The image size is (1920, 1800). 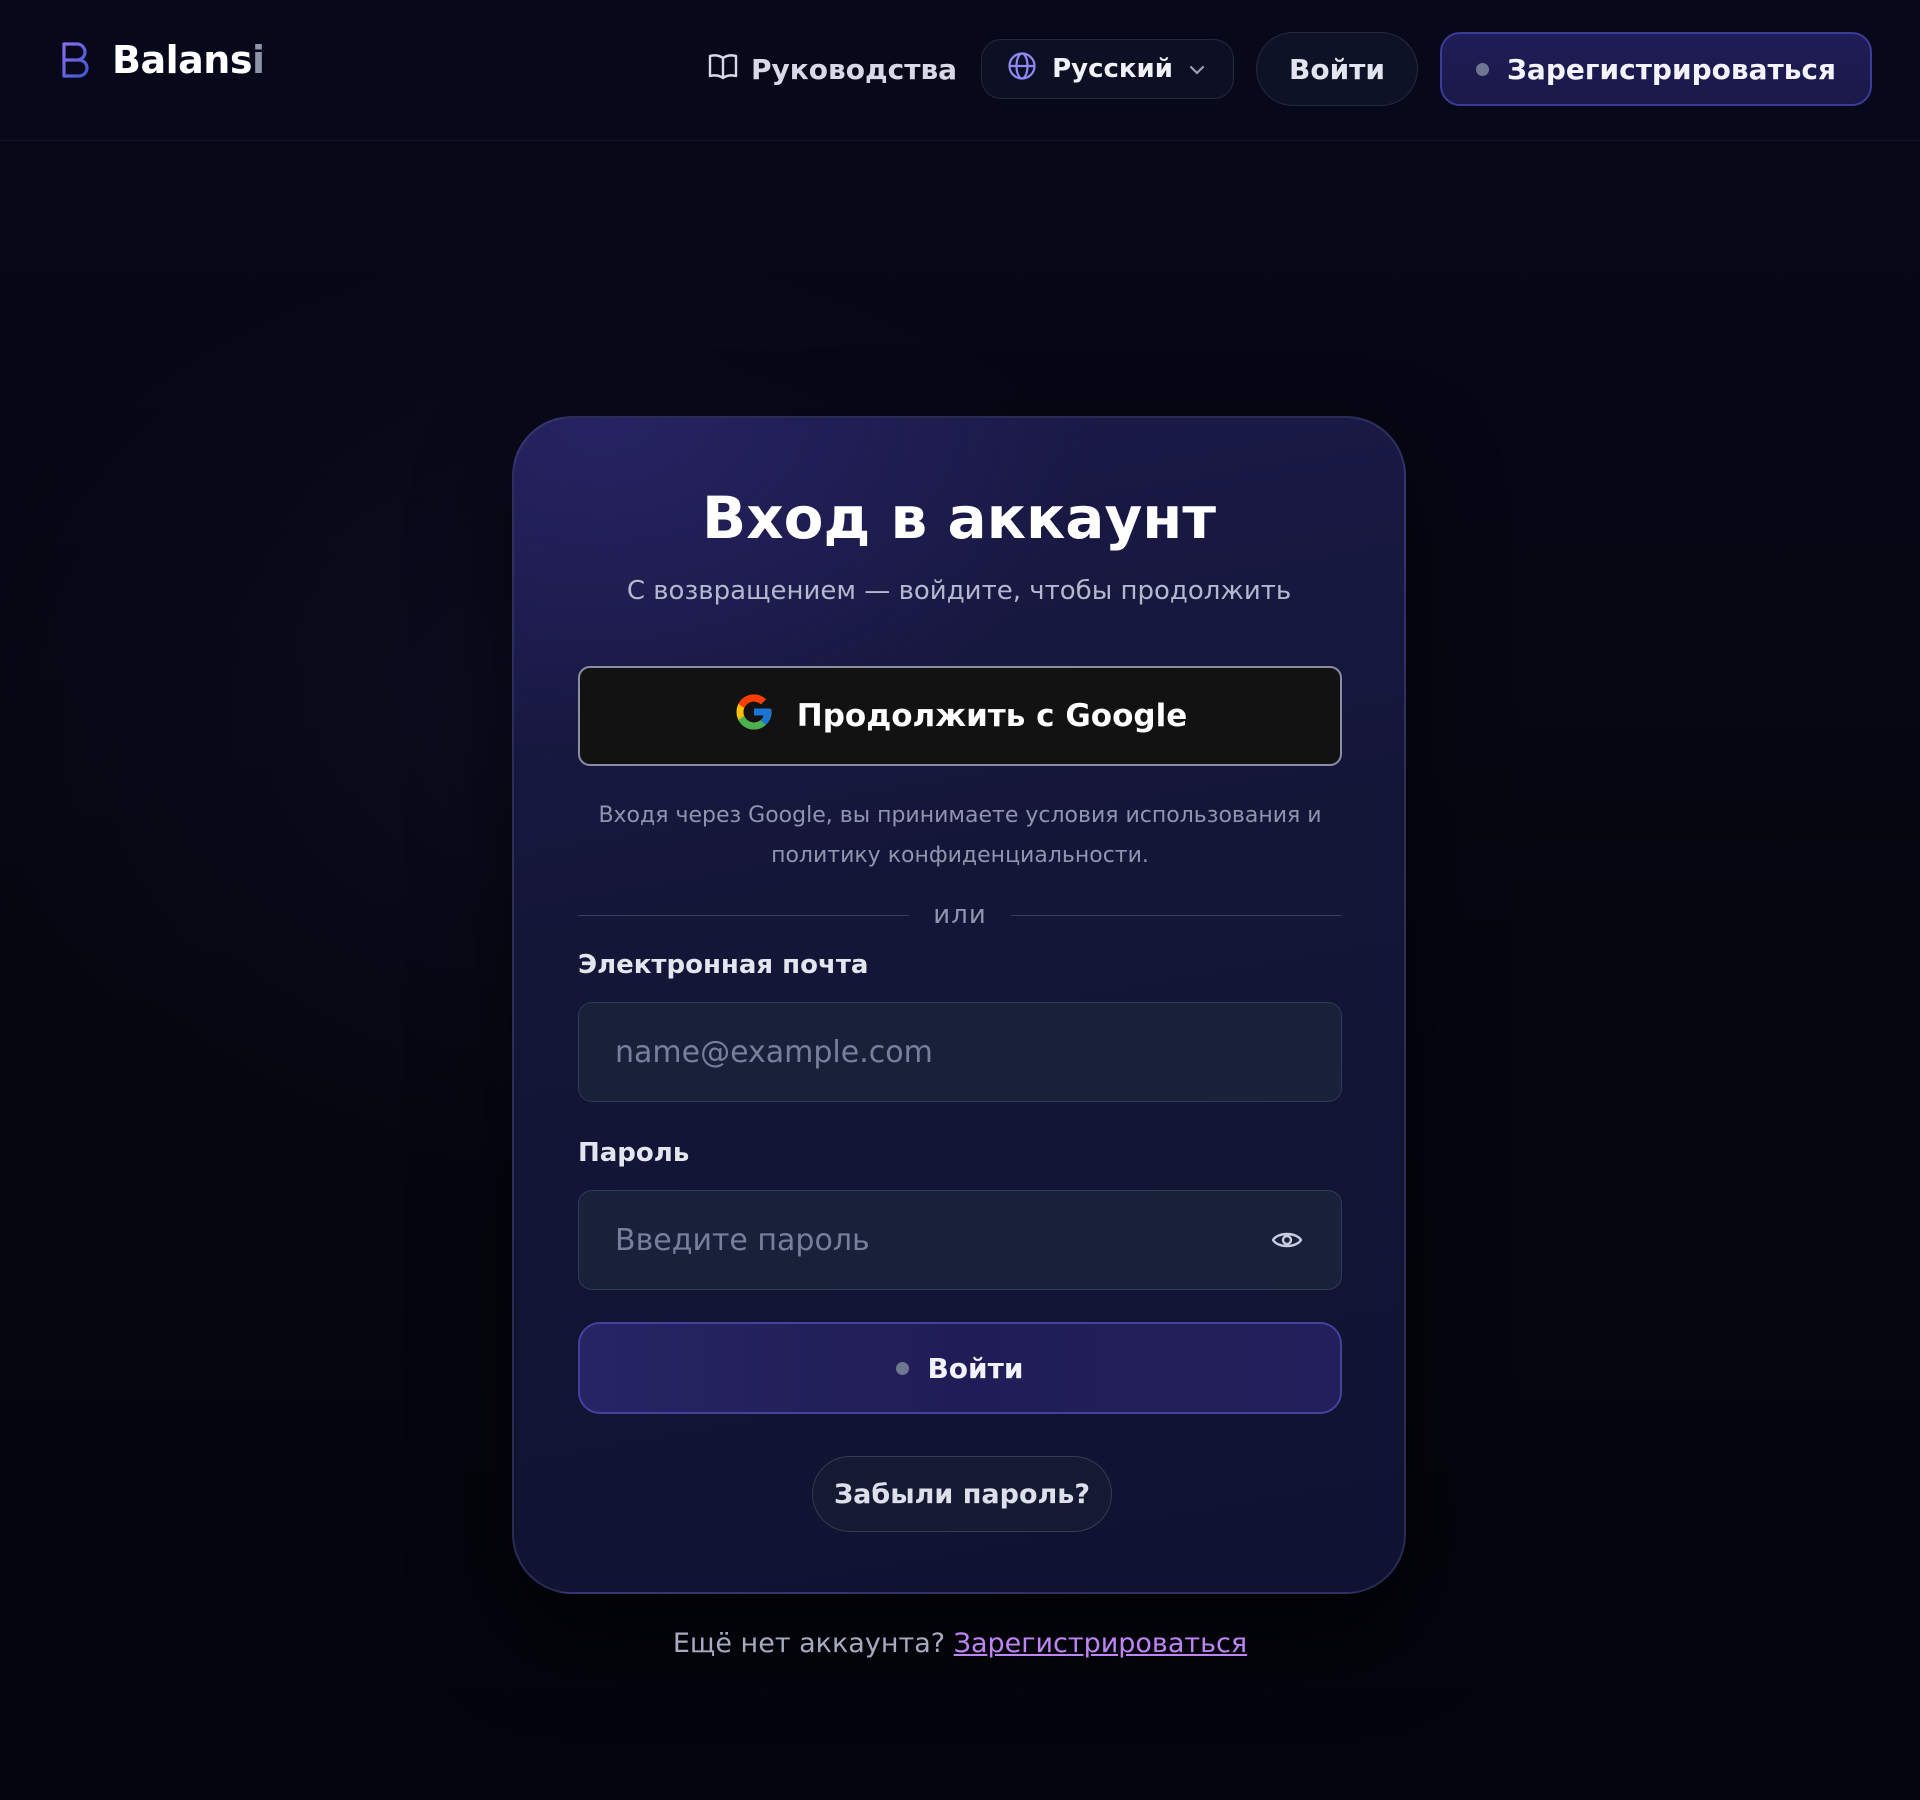 What do you see at coordinates (75, 60) in the screenshot?
I see `b-logo-icon` at bounding box center [75, 60].